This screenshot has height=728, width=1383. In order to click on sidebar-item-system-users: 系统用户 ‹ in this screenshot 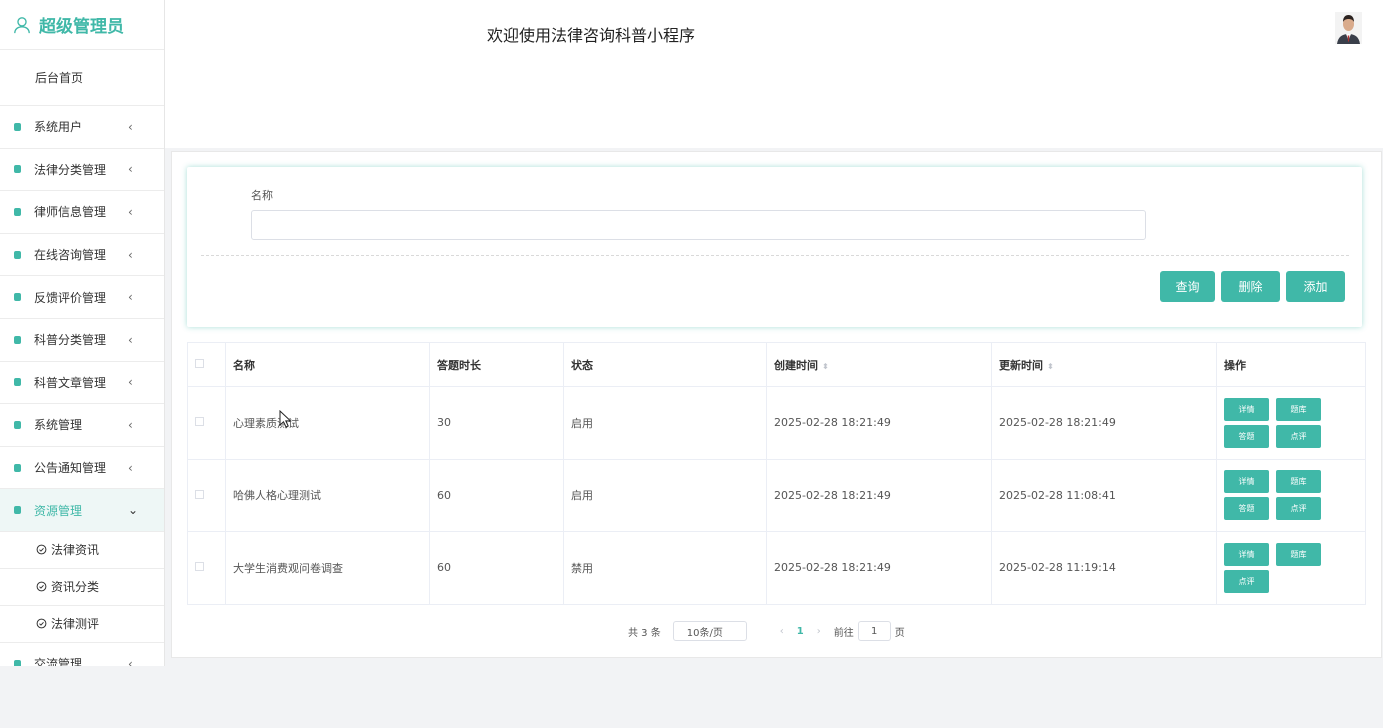, I will do `click(82, 127)`.